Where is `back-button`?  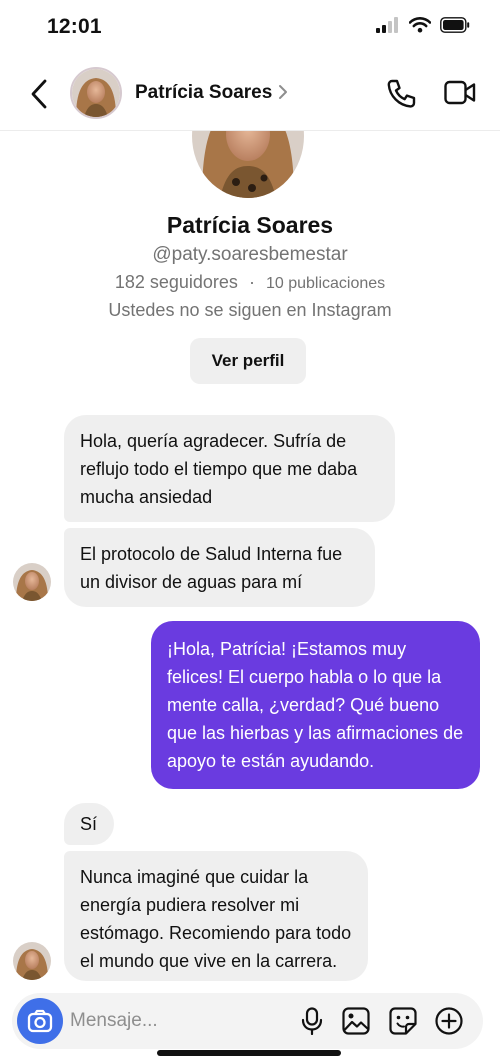 back-button is located at coordinates (39, 94).